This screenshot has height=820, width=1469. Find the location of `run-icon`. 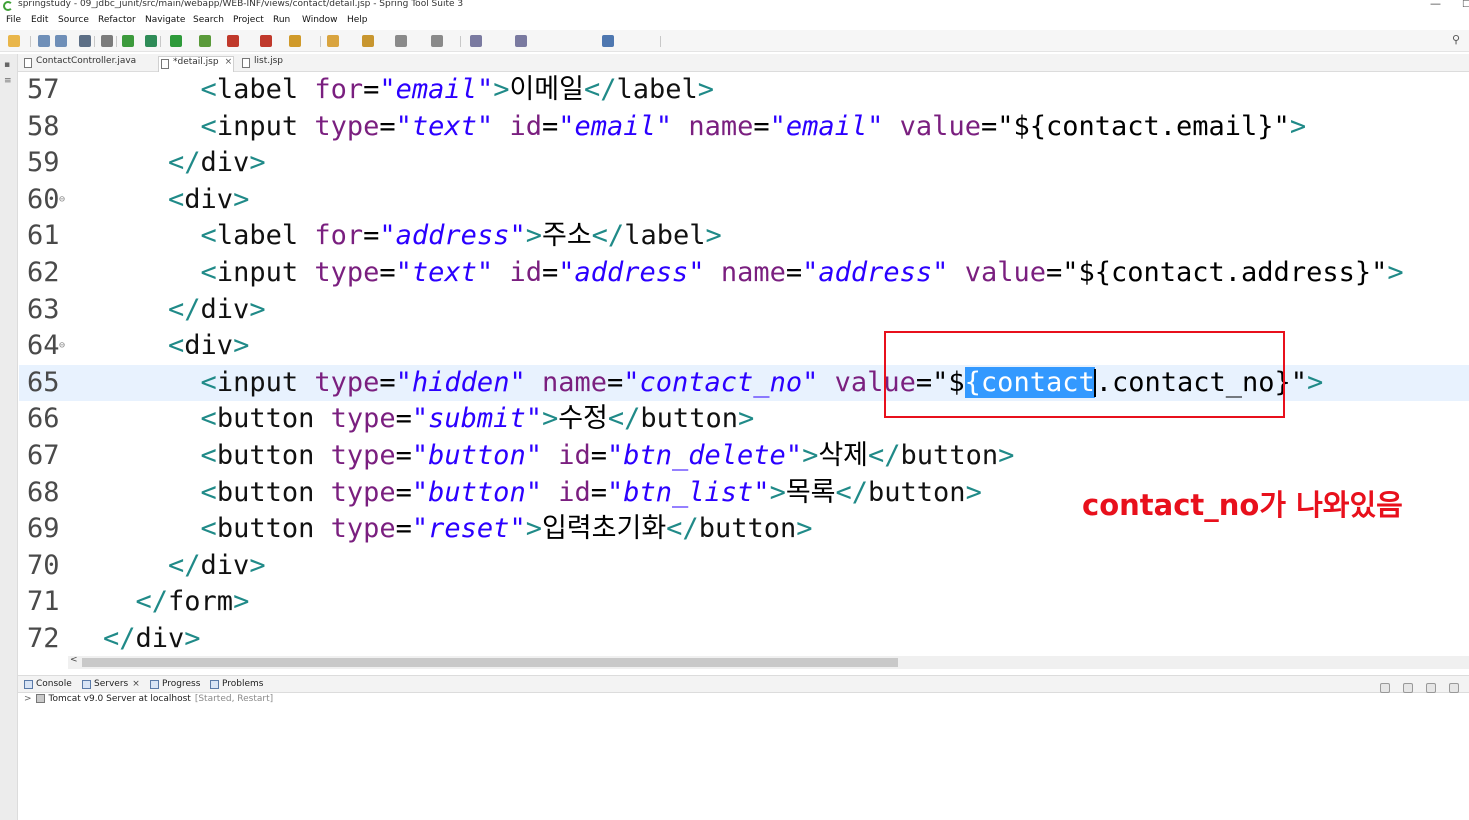

run-icon is located at coordinates (176, 41).